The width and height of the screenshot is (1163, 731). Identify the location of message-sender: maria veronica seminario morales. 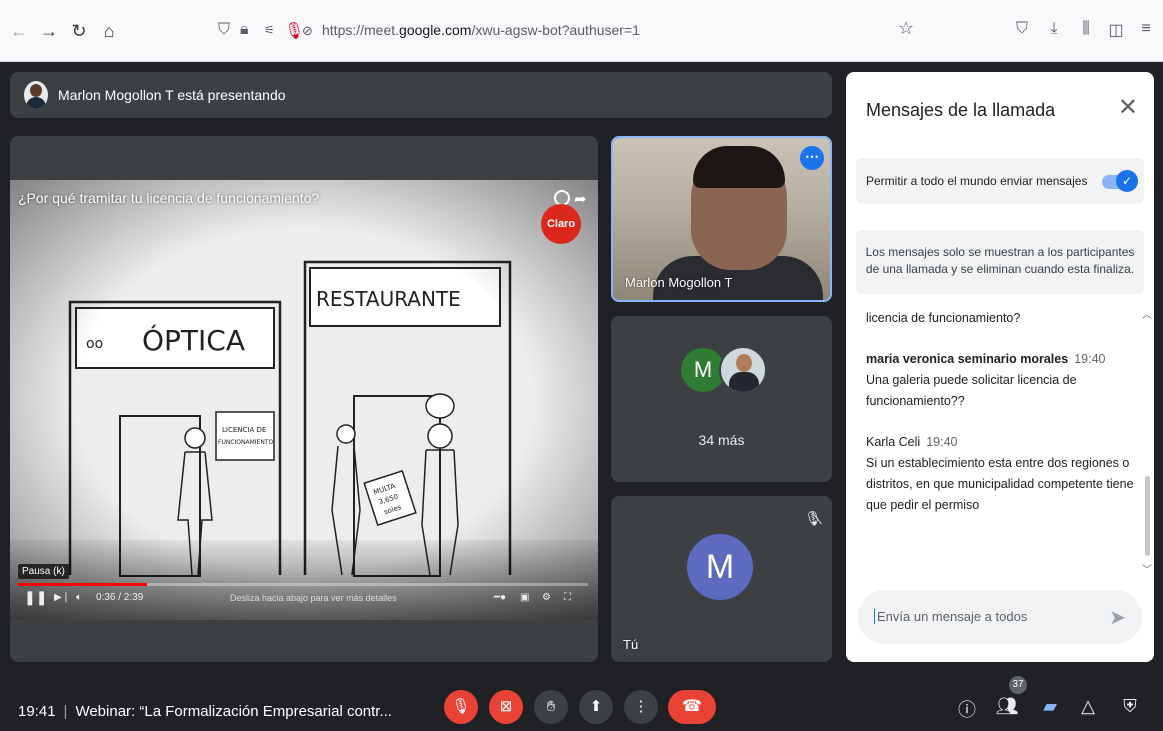
(967, 359).